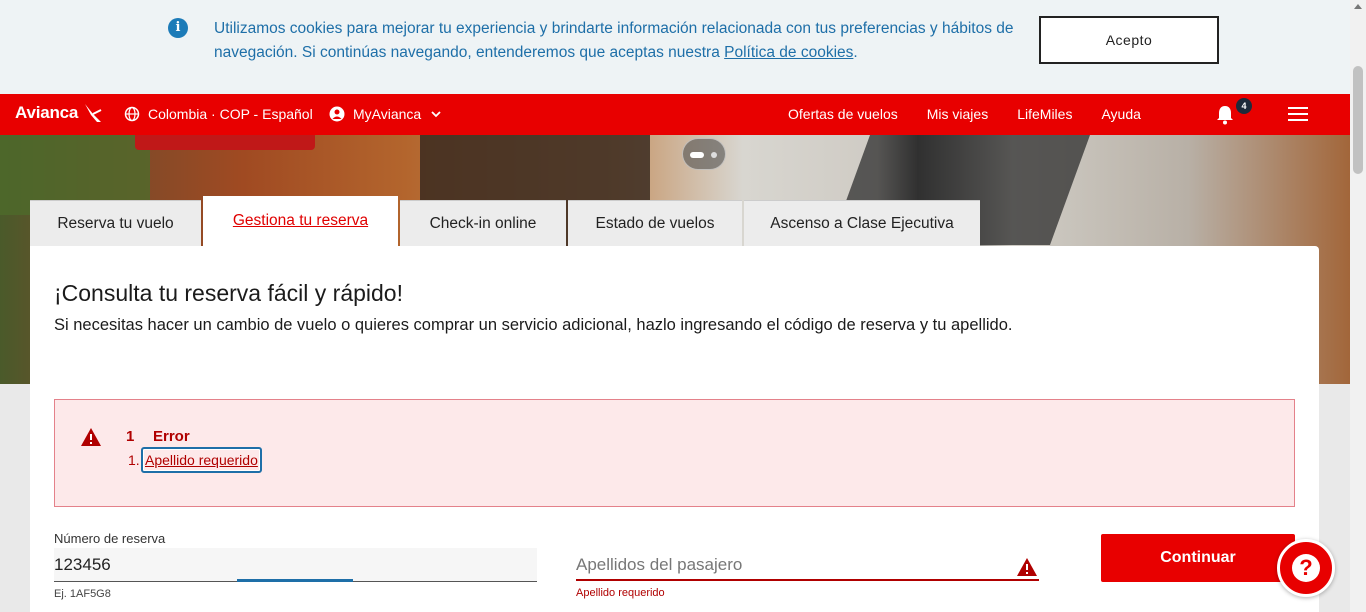 This screenshot has width=1366, height=612. What do you see at coordinates (483, 223) in the screenshot?
I see `tab-check-in-online: Check-in online` at bounding box center [483, 223].